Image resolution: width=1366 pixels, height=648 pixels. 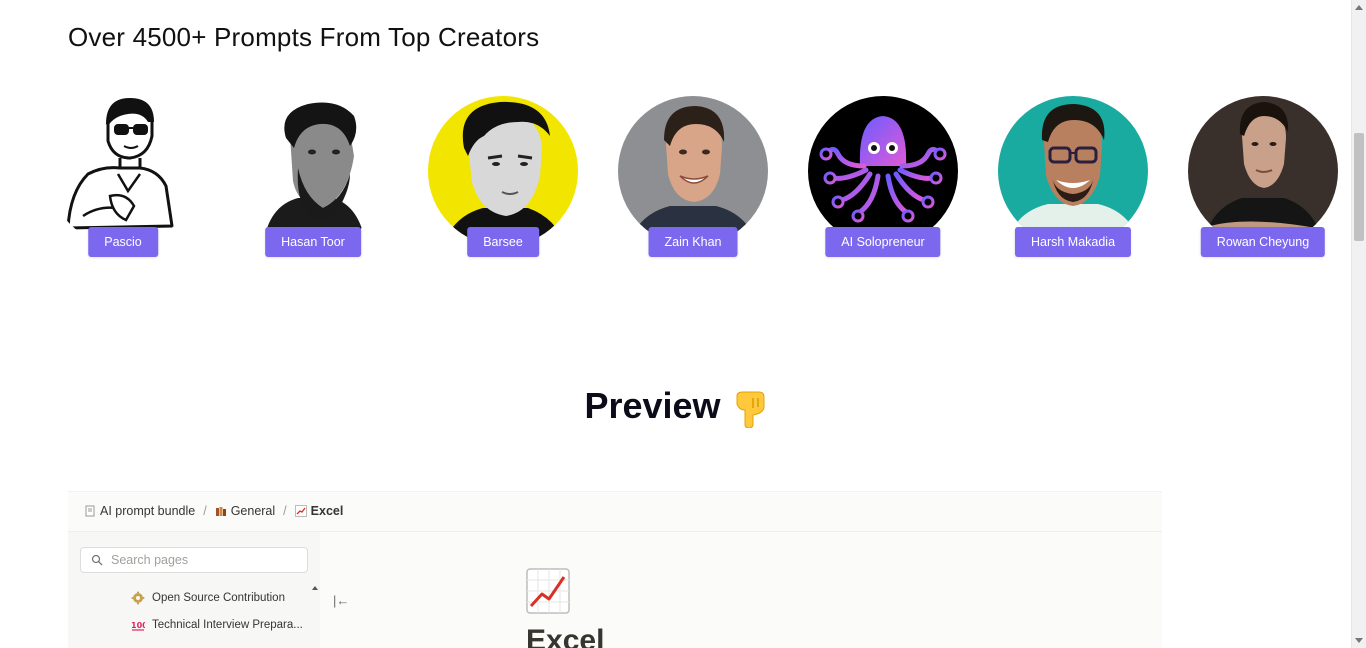 I want to click on svg-text: 100, so click(x=138, y=625).